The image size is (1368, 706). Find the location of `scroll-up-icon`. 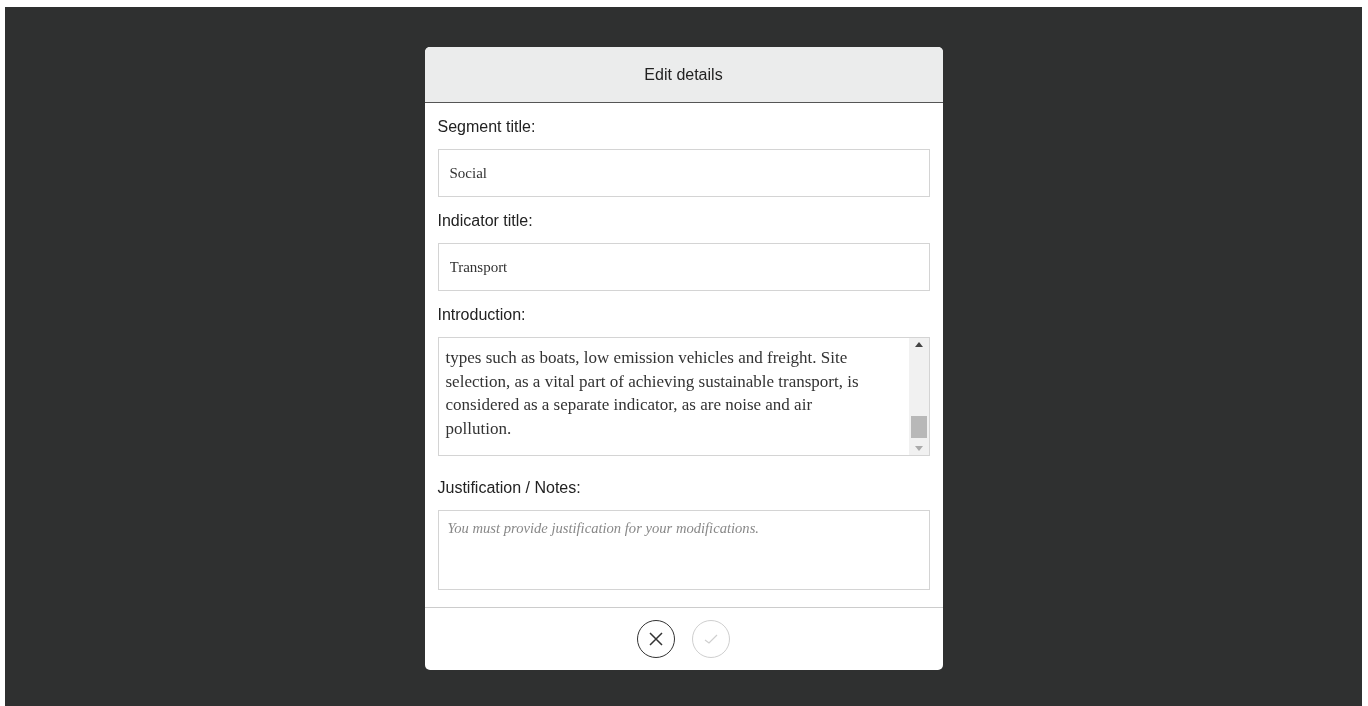

scroll-up-icon is located at coordinates (918, 344).